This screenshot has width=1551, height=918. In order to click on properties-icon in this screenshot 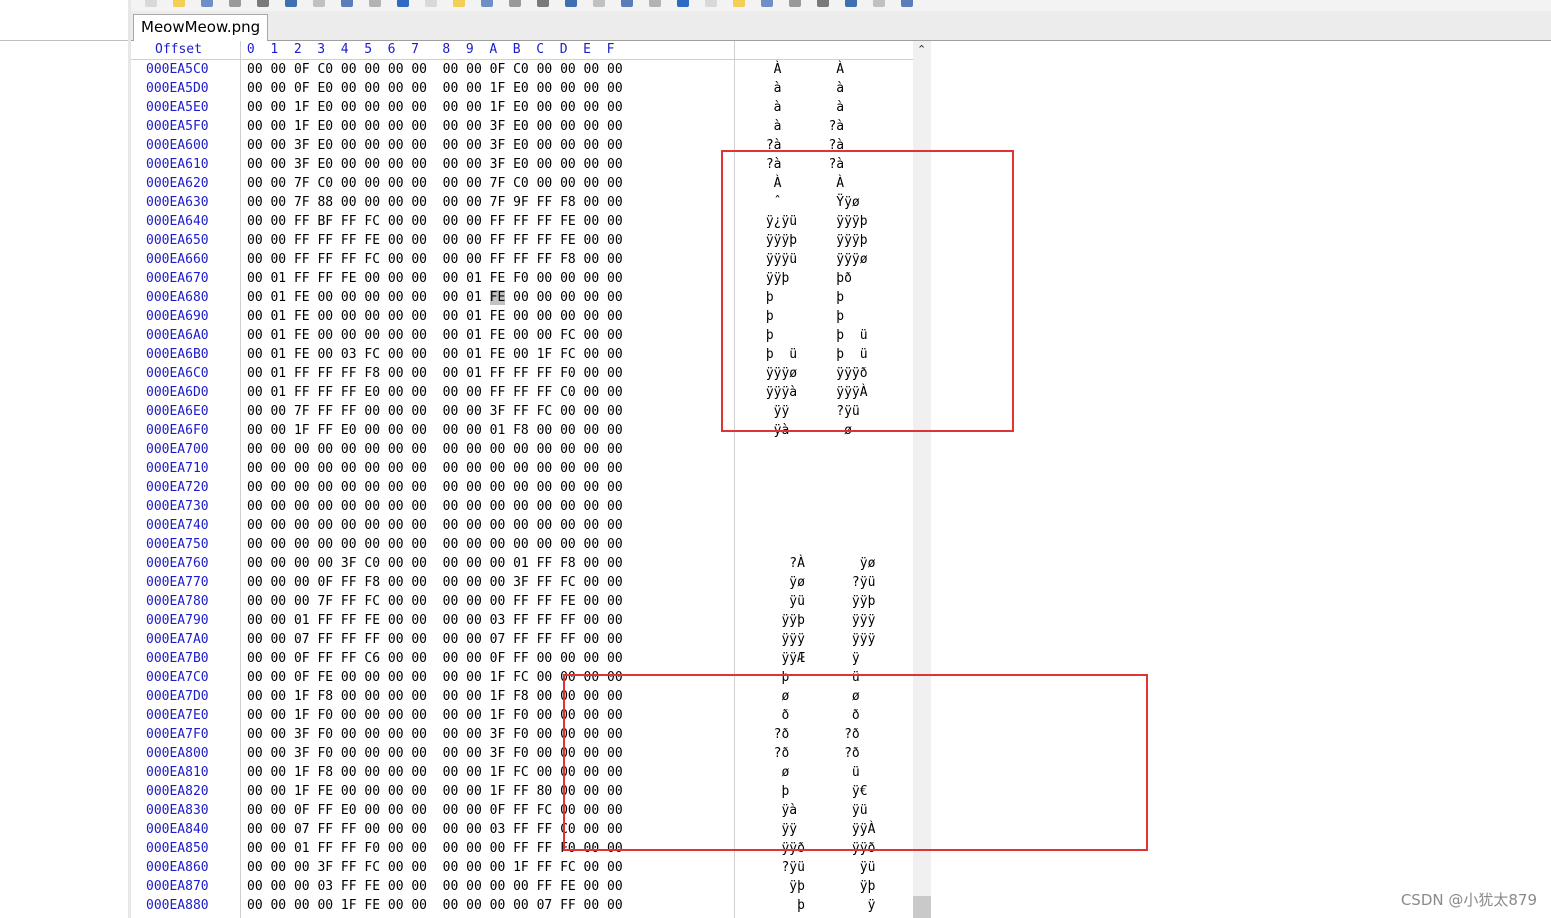, I will do `click(263, 3)`.